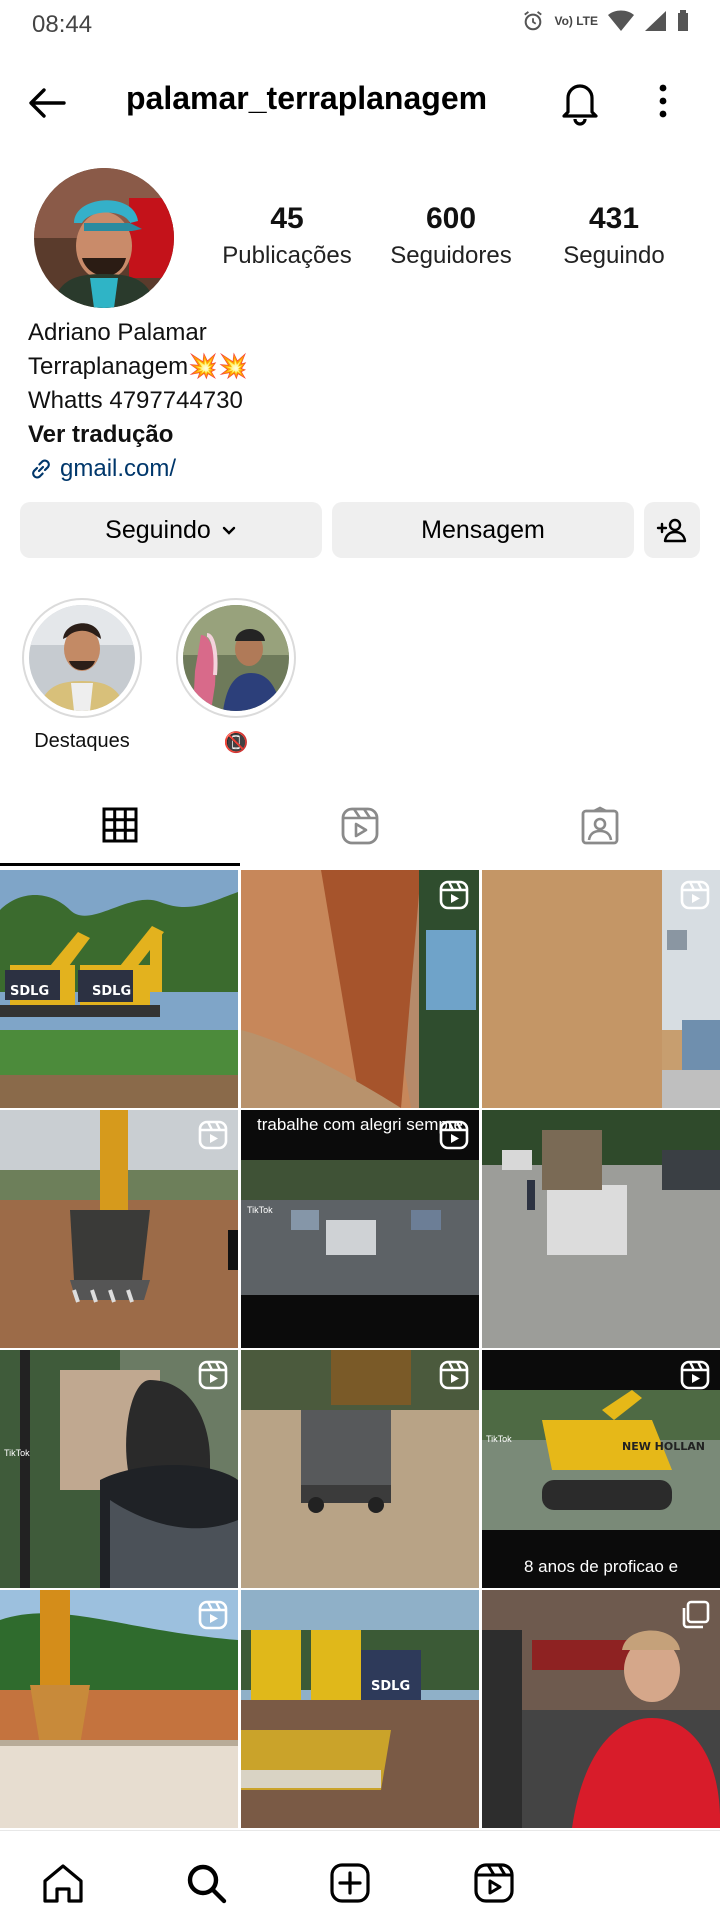  Describe the element at coordinates (158, 529) in the screenshot. I see `following-label: Seguindo` at that location.